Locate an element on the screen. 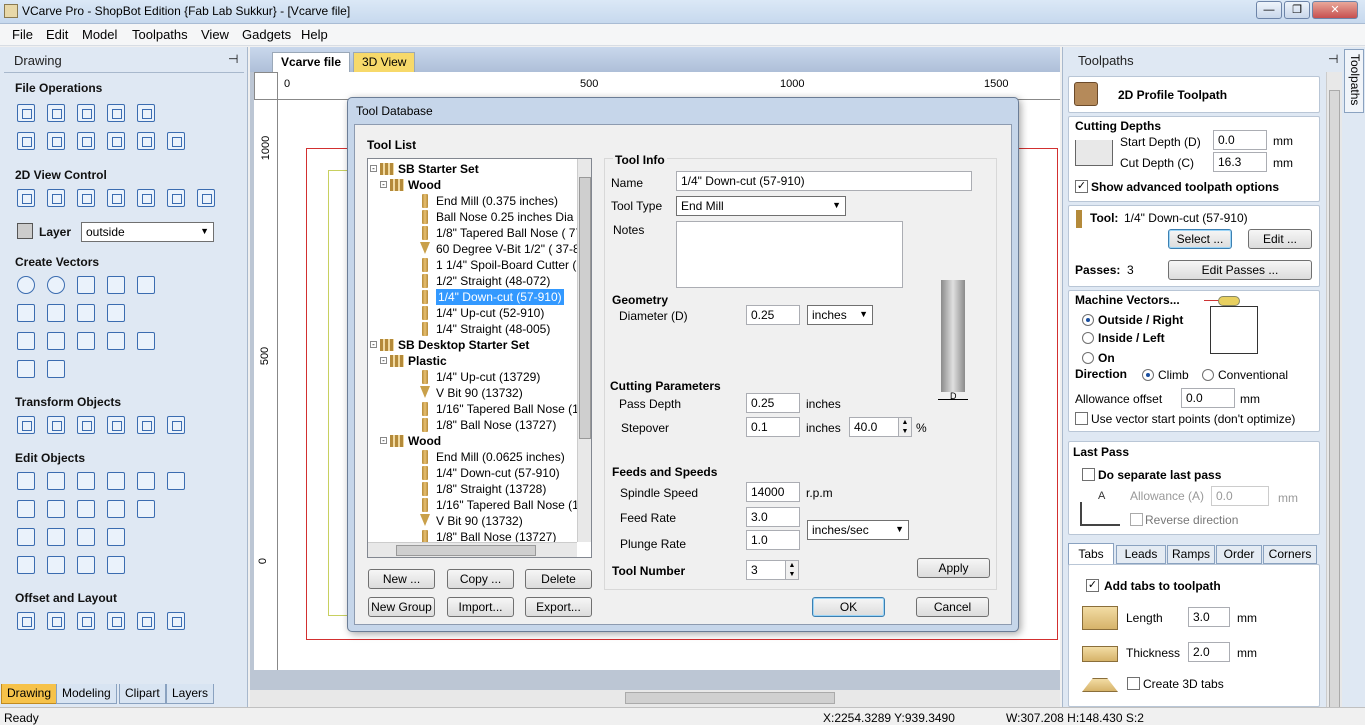  auto-layout-text-icon is located at coordinates (56, 341).